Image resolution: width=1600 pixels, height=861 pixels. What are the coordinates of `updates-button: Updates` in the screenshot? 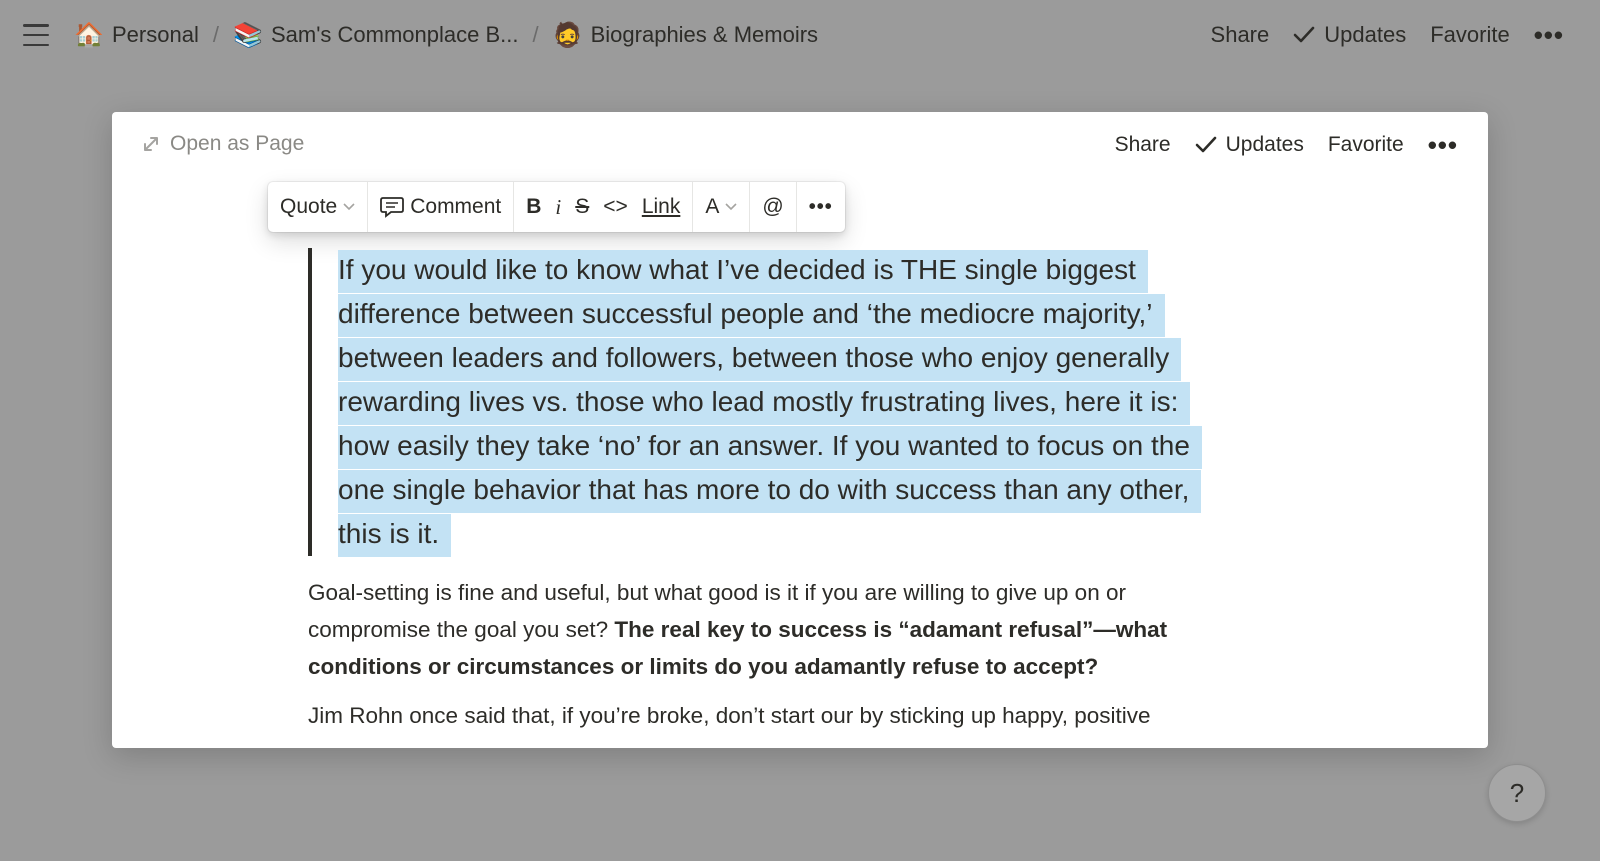 It's located at (1349, 35).